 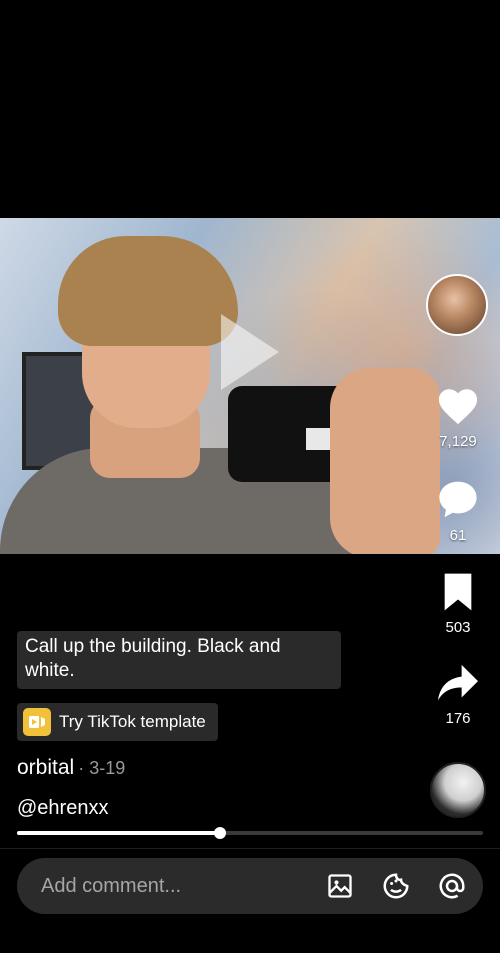 I want to click on template-icon, so click(x=37, y=722).